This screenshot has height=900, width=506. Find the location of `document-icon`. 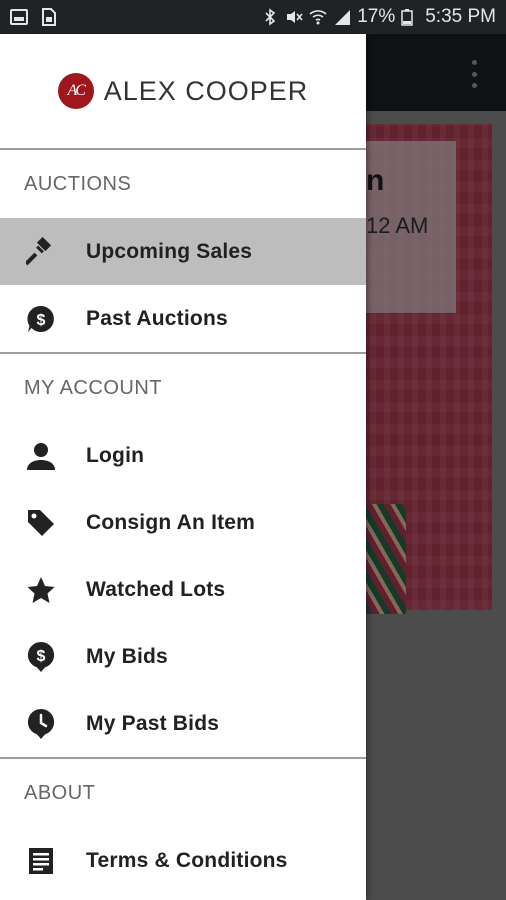

document-icon is located at coordinates (41, 861).